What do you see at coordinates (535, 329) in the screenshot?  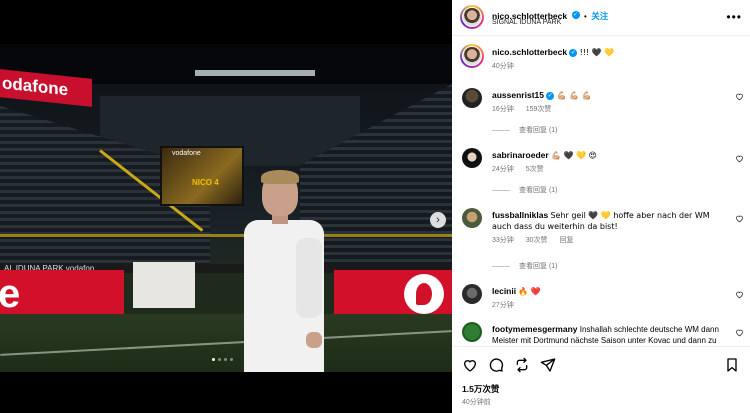 I see `comment-username: footymemesgermany` at bounding box center [535, 329].